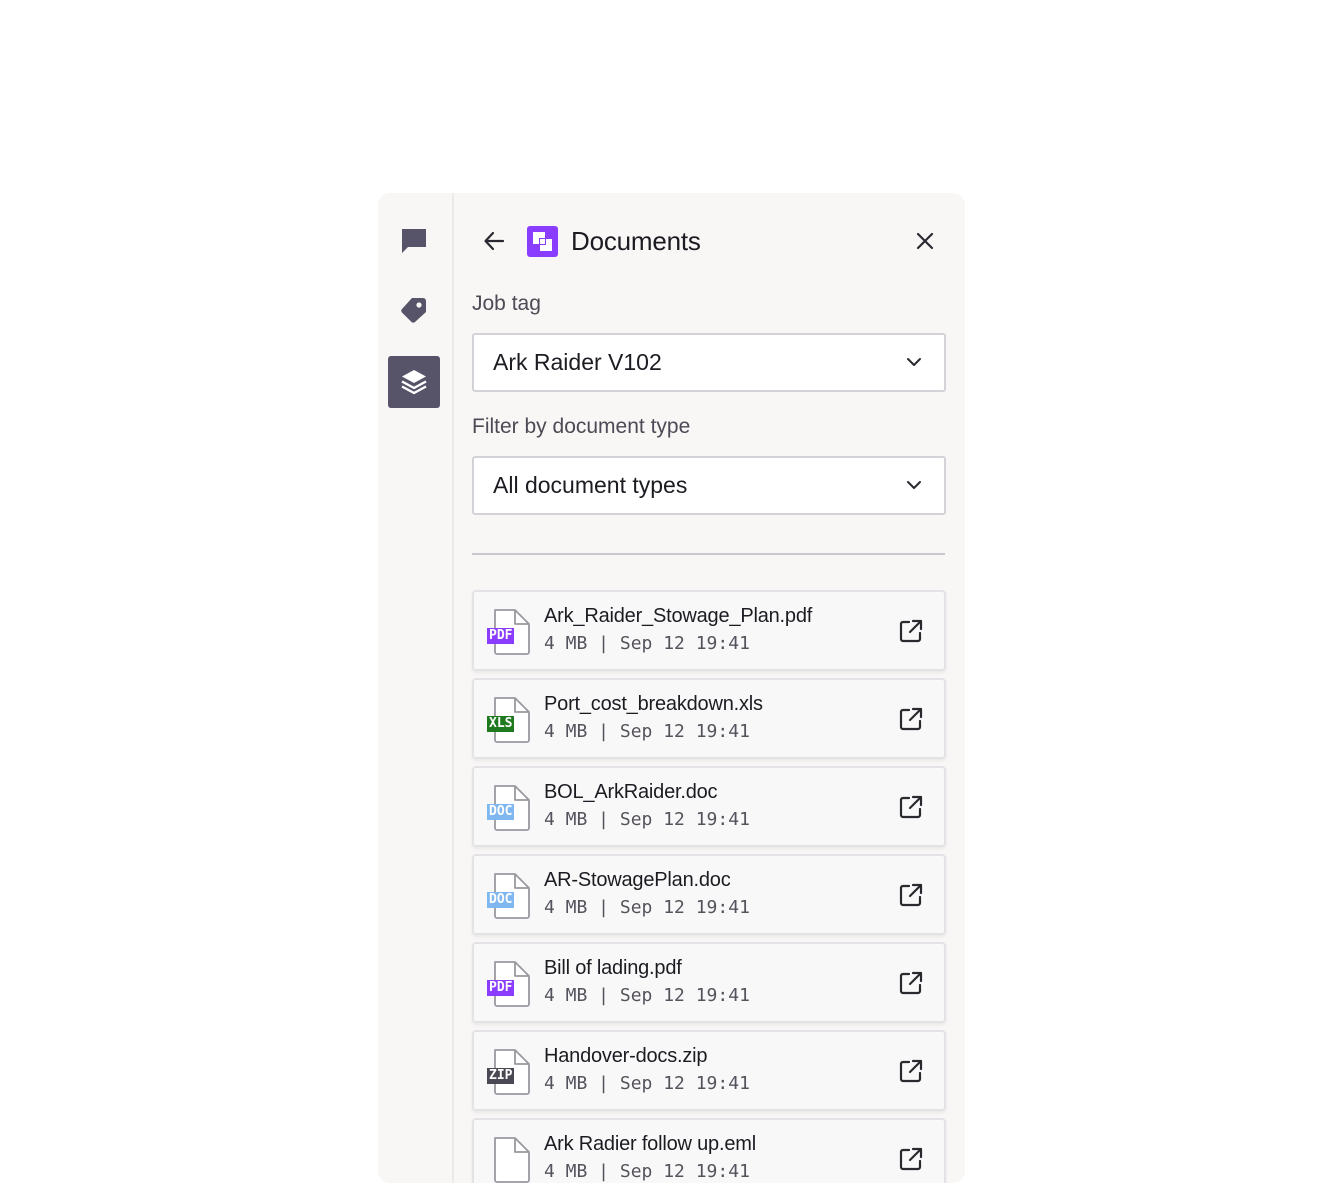 Image resolution: width=1340 pixels, height=1183 pixels. What do you see at coordinates (653, 704) in the screenshot?
I see `file-name: Port_cost_breakdown.xls` at bounding box center [653, 704].